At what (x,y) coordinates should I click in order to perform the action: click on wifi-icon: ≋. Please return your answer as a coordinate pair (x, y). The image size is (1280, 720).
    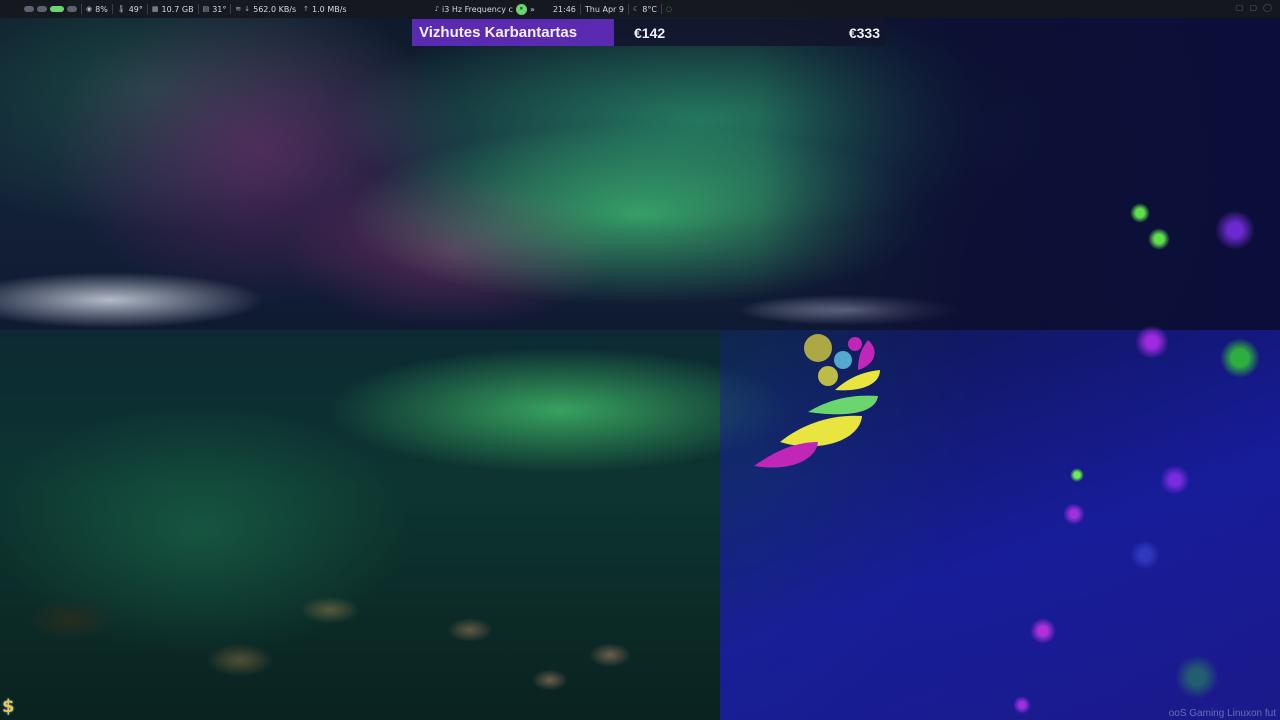
    Looking at the image, I should click on (238, 9).